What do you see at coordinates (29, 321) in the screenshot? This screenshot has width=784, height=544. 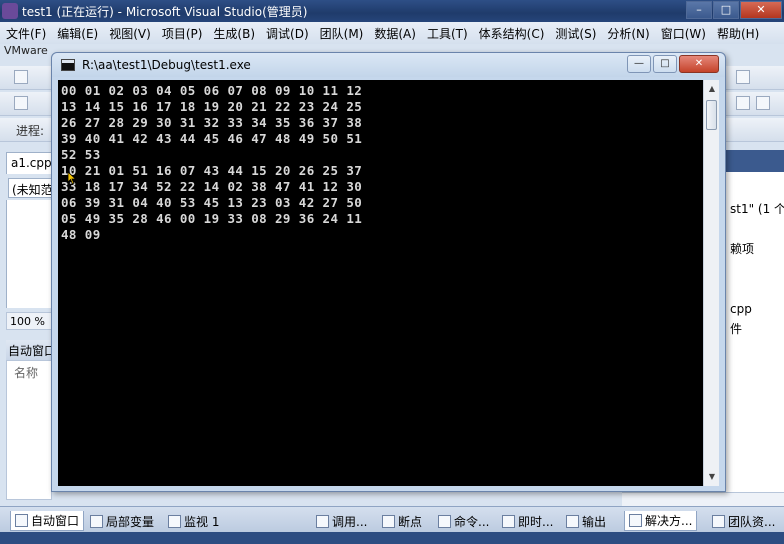 I see `zoom-level: 100 %` at bounding box center [29, 321].